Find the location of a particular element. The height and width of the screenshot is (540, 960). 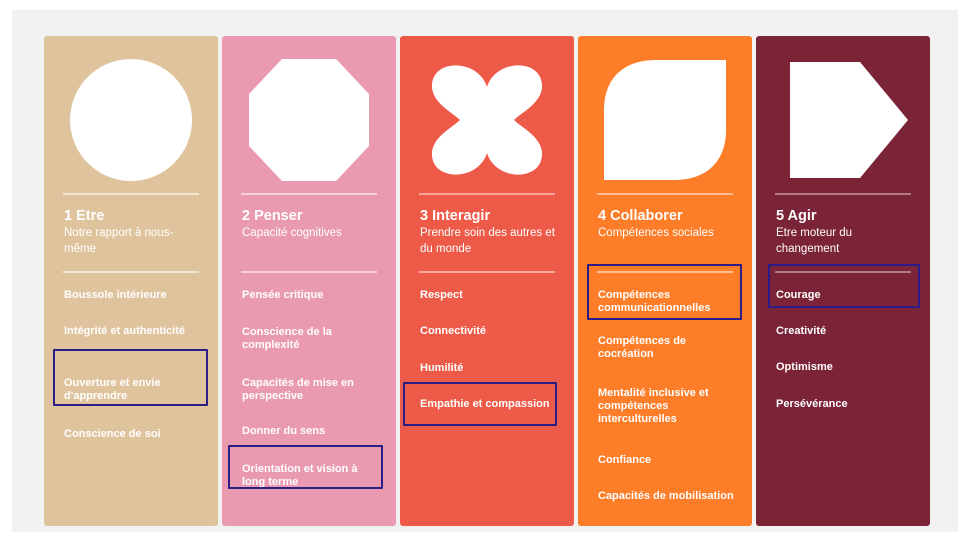

column-subtitle: Notre rapport à nous-même is located at coordinates (119, 241).